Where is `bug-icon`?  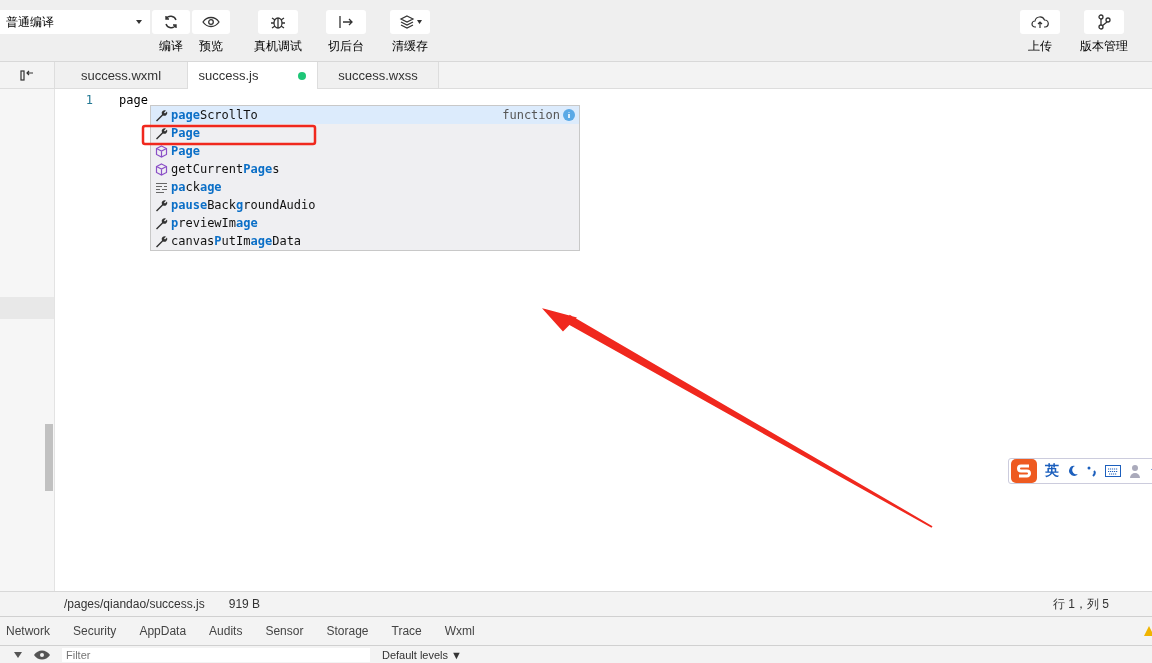
bug-icon is located at coordinates (278, 22).